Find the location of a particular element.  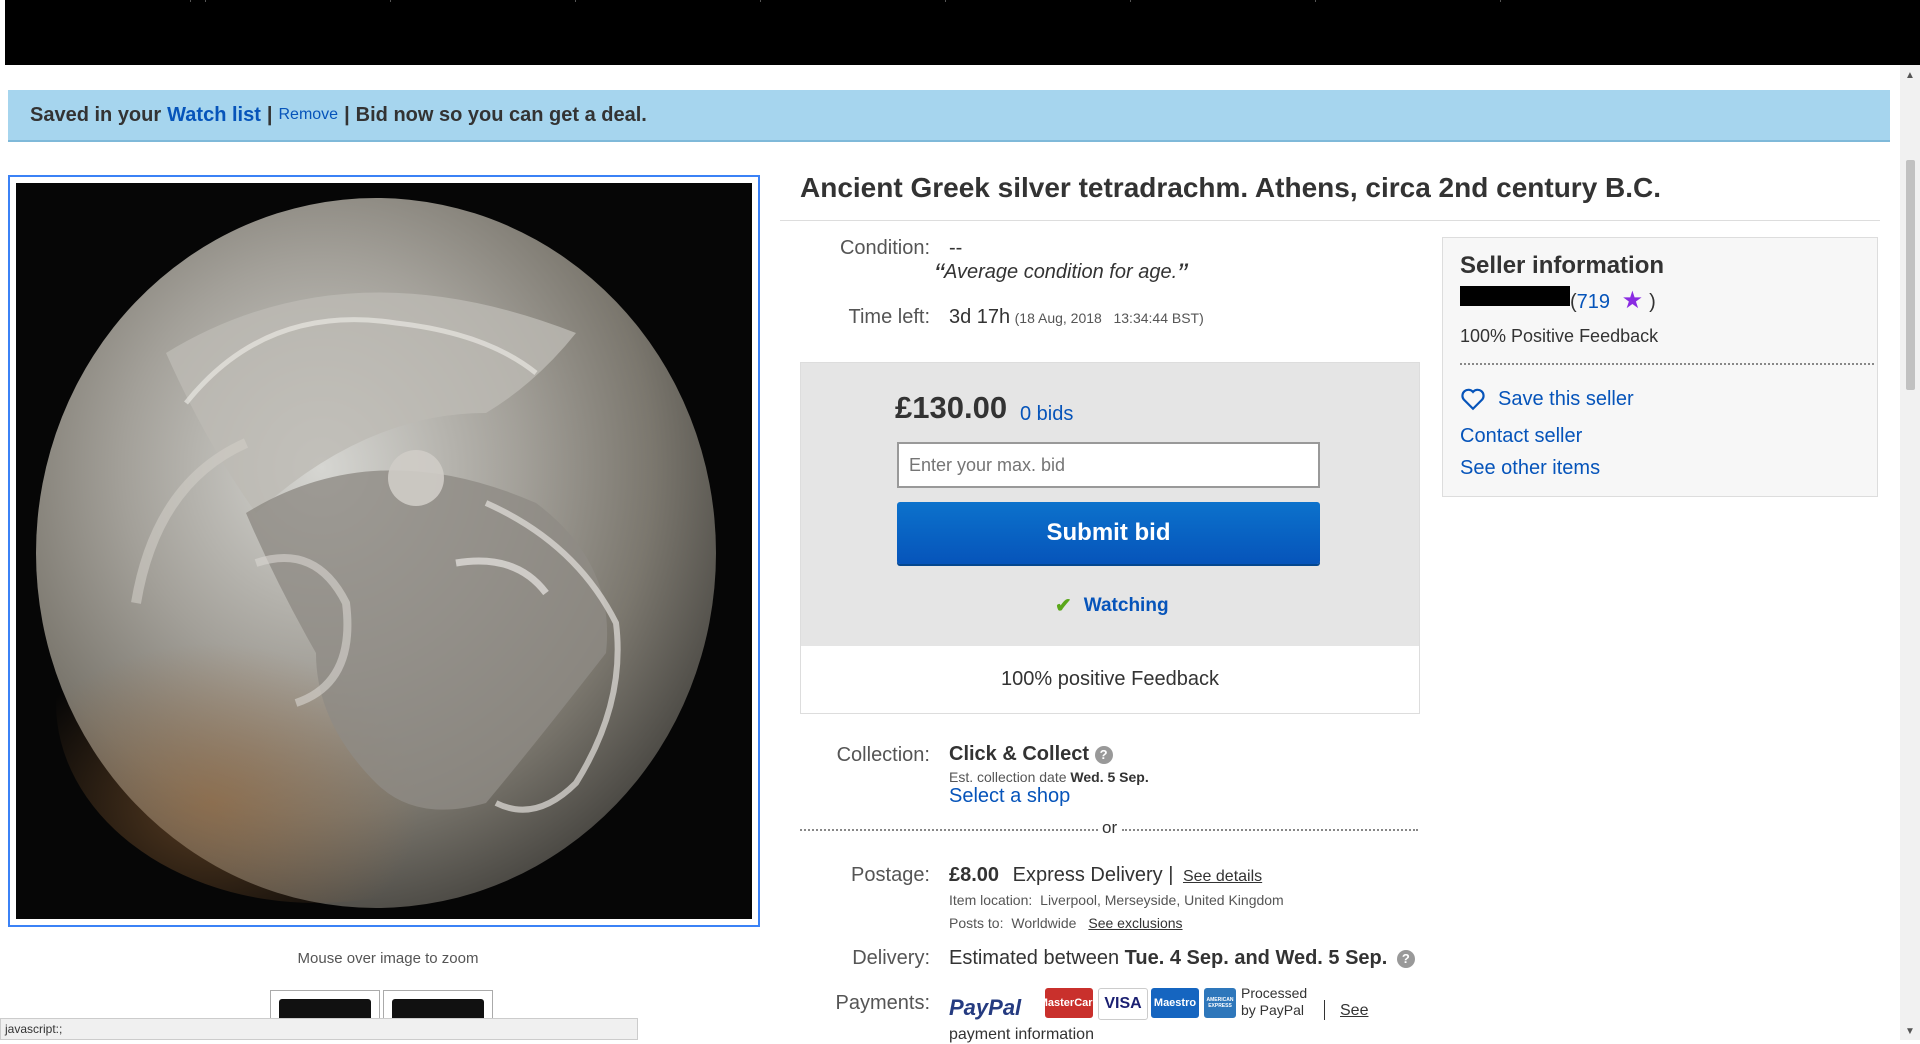

collection-method-text: Click & Collect is located at coordinates (1019, 754).